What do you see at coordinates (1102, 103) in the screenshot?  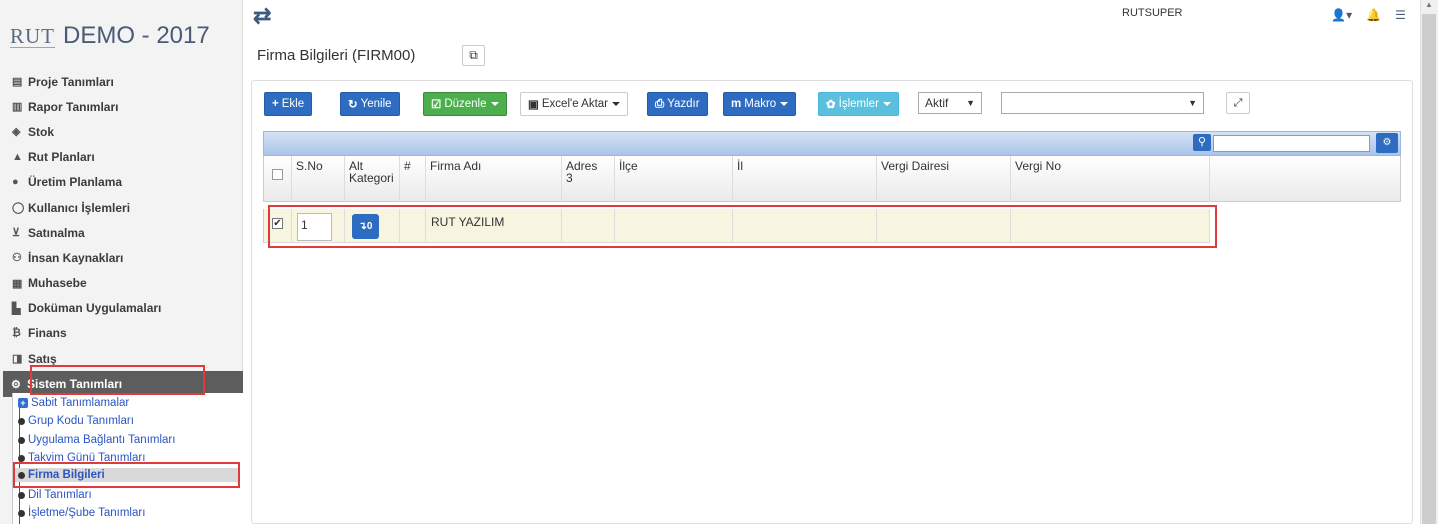 I see `filter-select: ▼` at bounding box center [1102, 103].